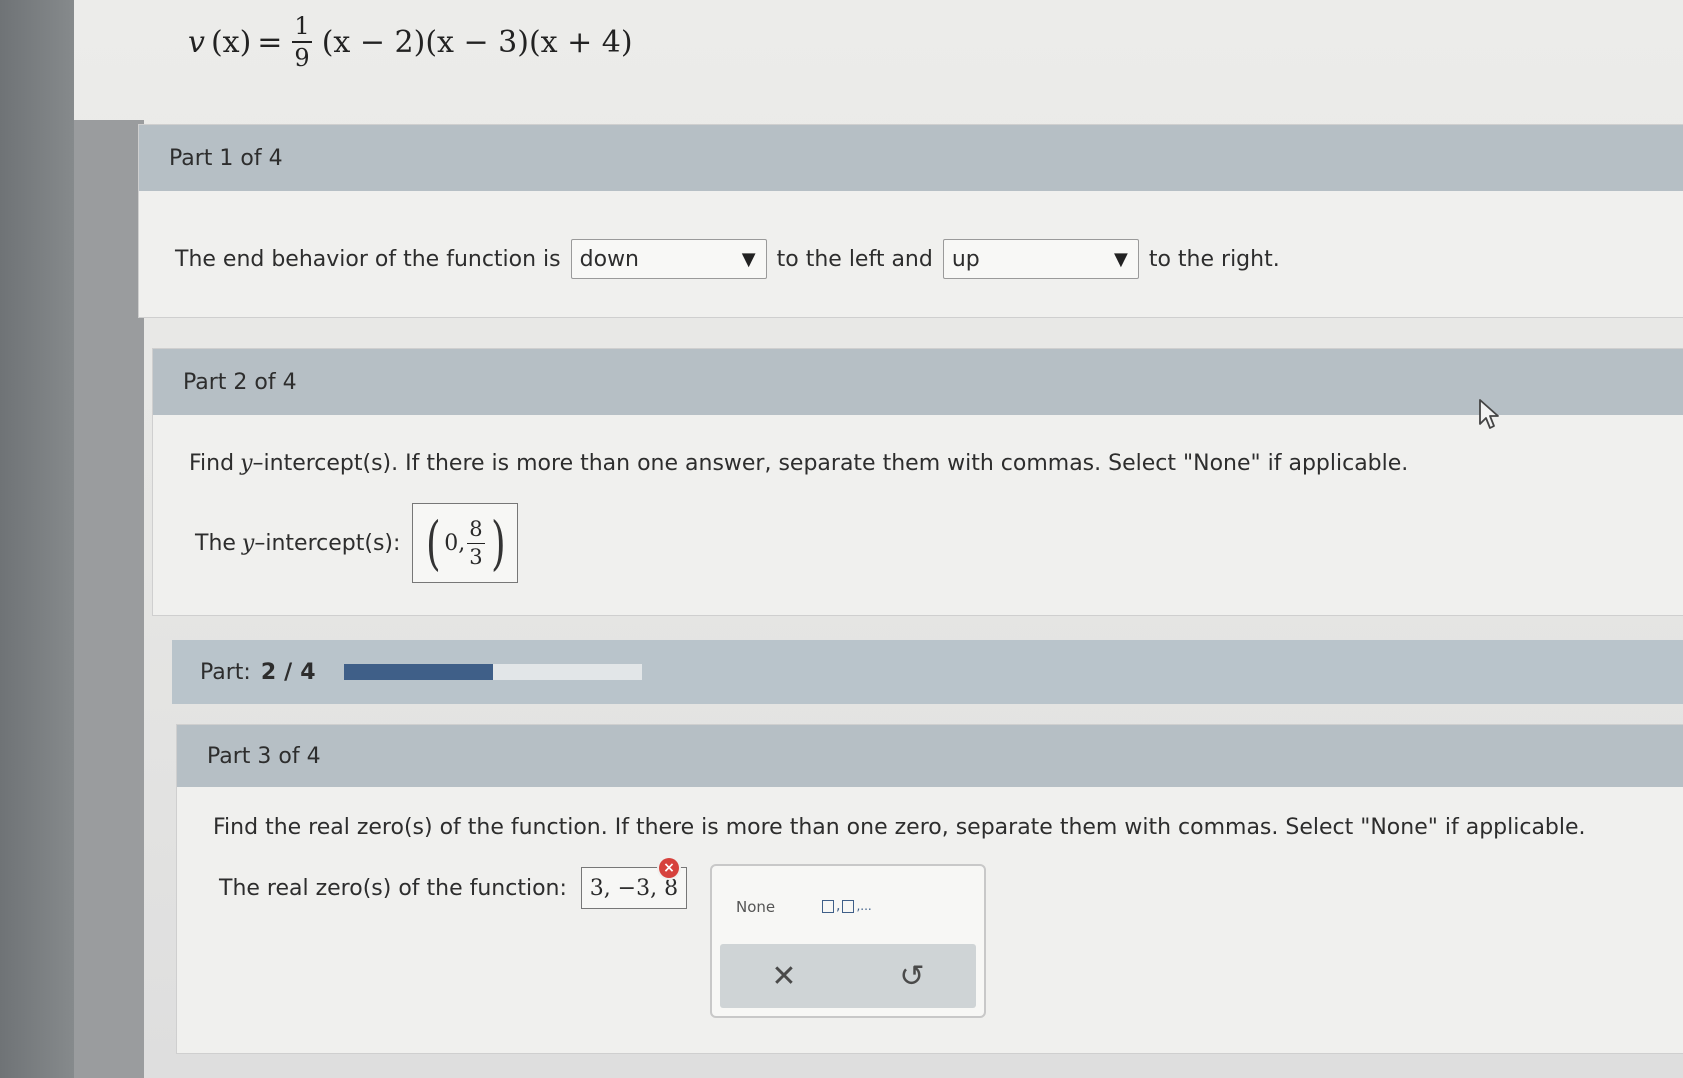  What do you see at coordinates (965, 259) in the screenshot?
I see `right-dropdown-value: up` at bounding box center [965, 259].